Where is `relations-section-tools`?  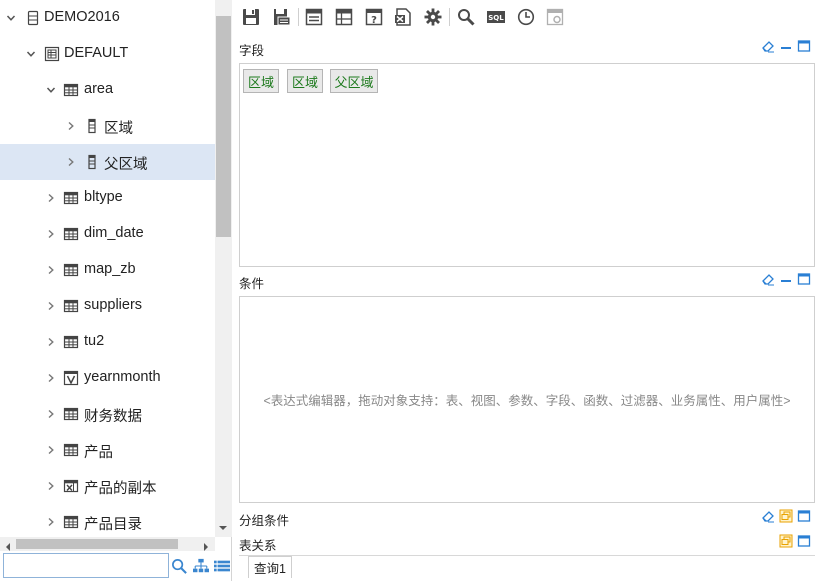
relations-section-tools is located at coordinates (795, 541).